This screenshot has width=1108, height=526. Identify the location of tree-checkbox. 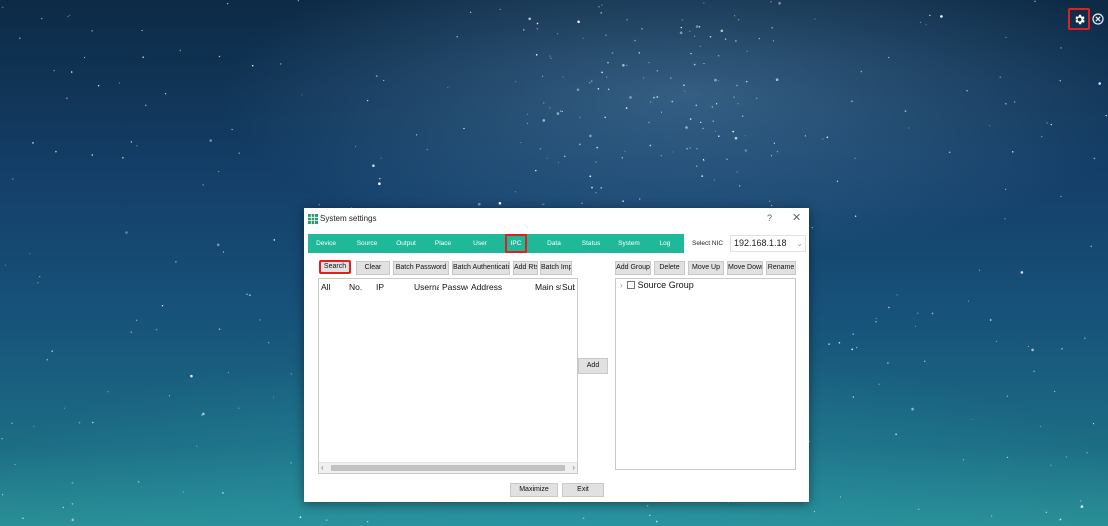
(630, 285).